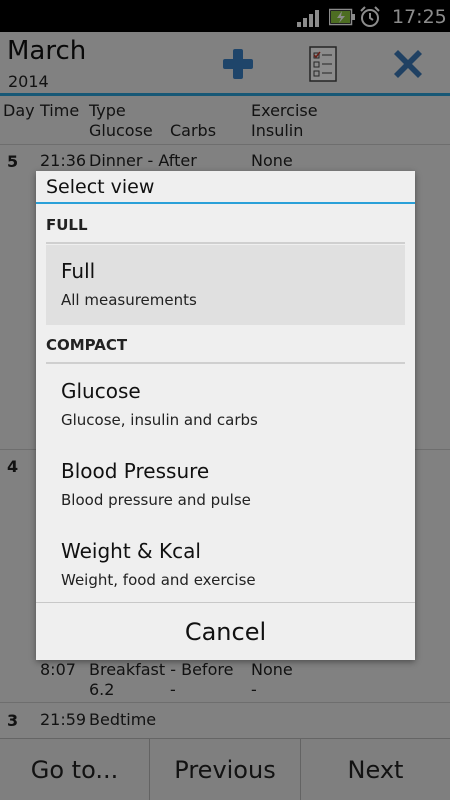 The width and height of the screenshot is (450, 800). I want to click on cancel-button: Cancel, so click(225, 631).